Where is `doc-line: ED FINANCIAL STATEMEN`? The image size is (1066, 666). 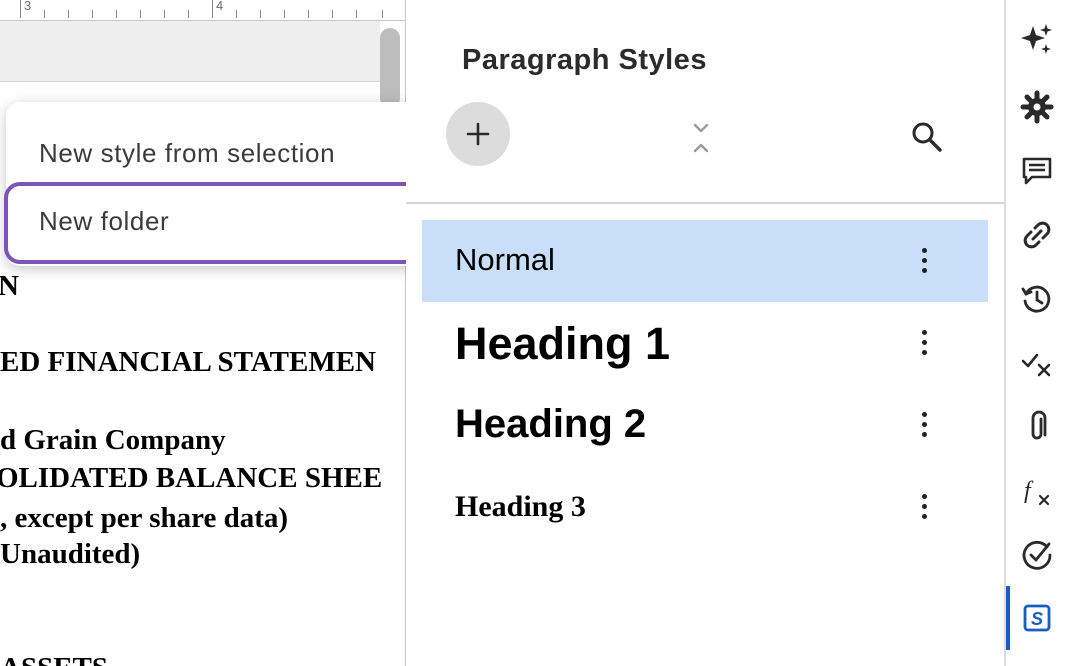 doc-line: ED FINANCIAL STATEMEN is located at coordinates (188, 362).